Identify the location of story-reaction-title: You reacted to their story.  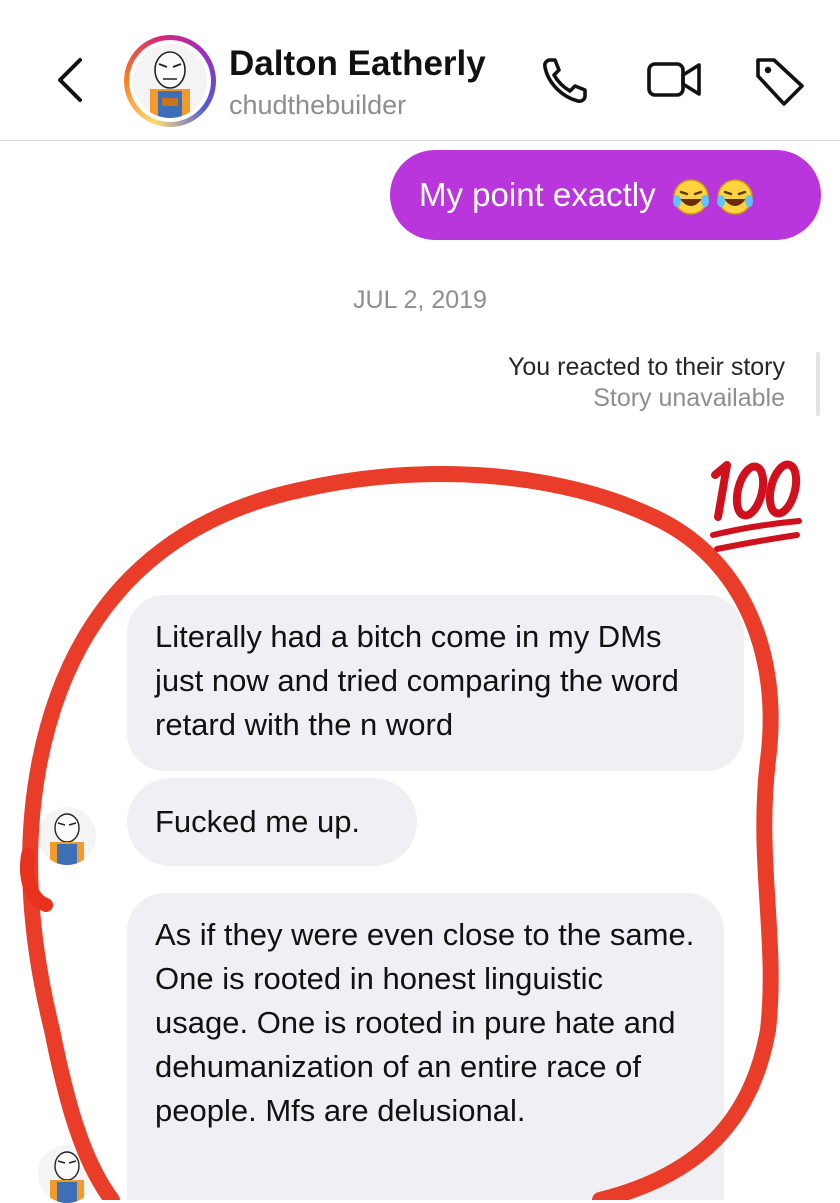
(646, 367).